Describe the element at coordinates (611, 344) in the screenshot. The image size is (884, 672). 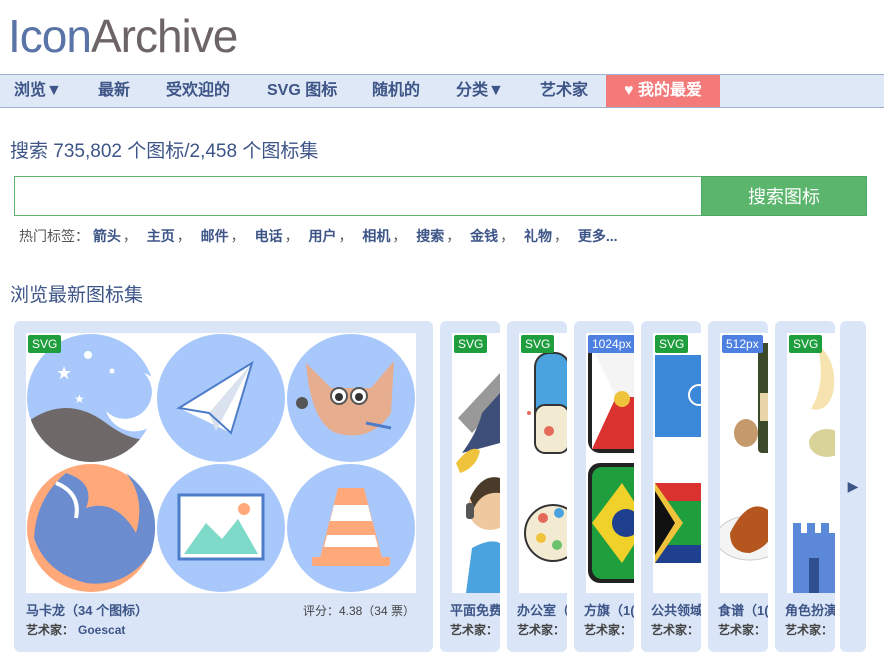
I see `badge-resolution: 1024px` at that location.